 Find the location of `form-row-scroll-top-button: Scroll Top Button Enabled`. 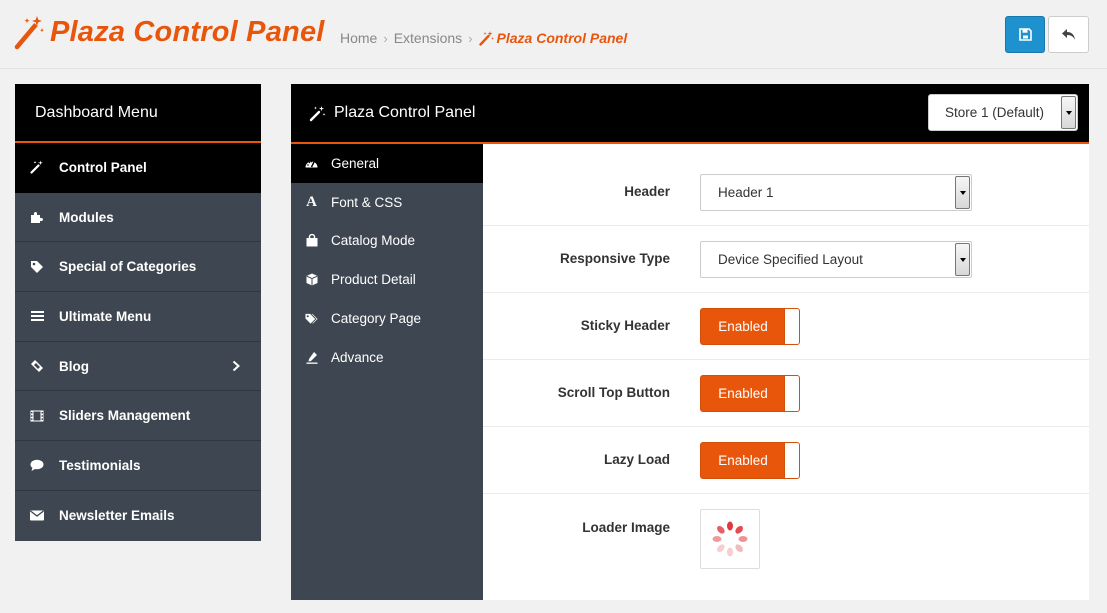

form-row-scroll-top-button: Scroll Top Button Enabled is located at coordinates (786, 393).